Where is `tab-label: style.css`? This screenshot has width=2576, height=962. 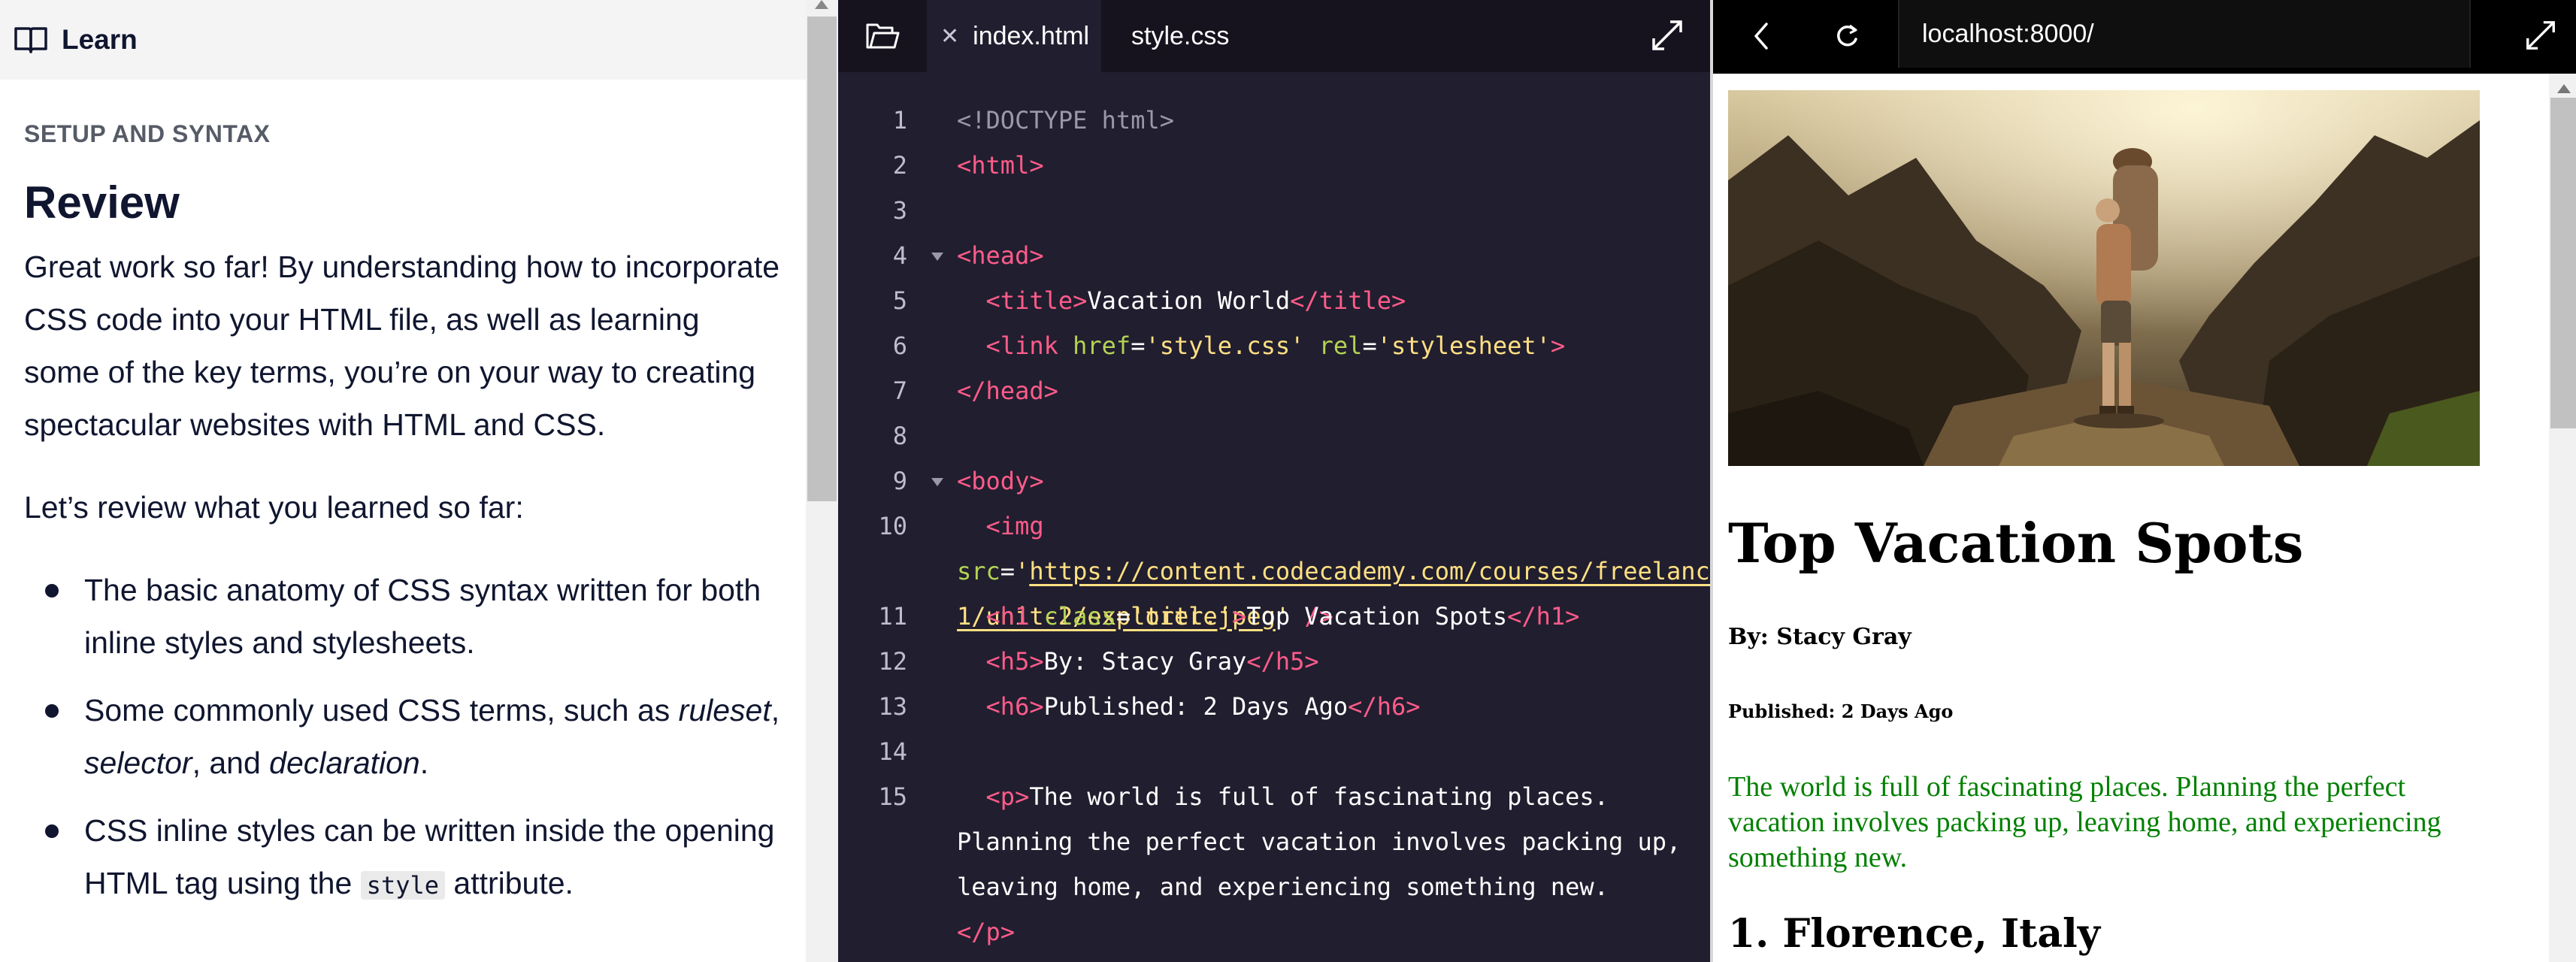
tab-label: style.css is located at coordinates (1180, 36).